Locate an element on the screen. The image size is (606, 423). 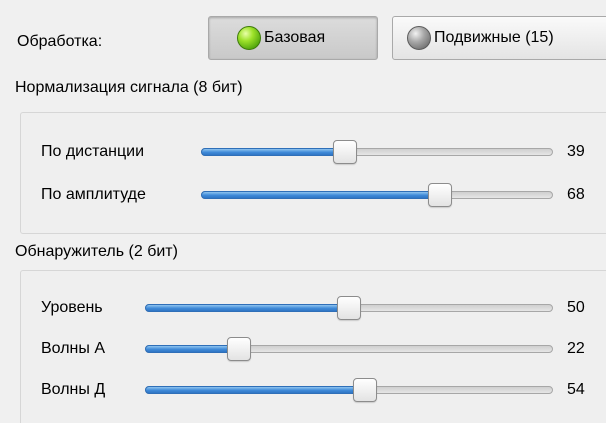
slider-row: Волны А 22 is located at coordinates (313, 349).